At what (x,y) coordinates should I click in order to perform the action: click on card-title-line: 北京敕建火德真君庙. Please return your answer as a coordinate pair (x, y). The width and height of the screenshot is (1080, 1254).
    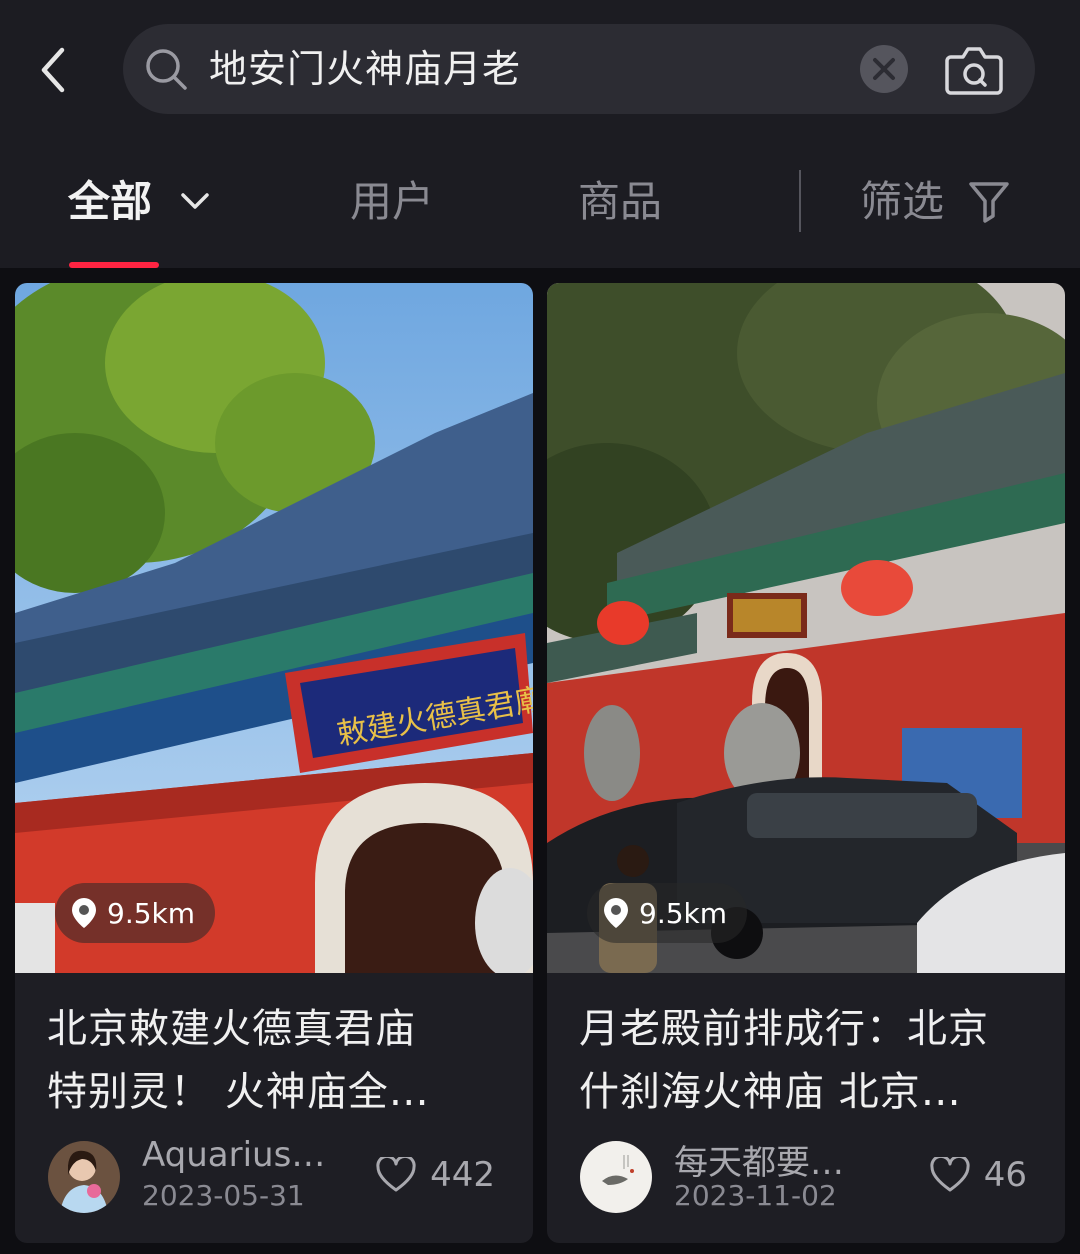
    Looking at the image, I should click on (231, 1029).